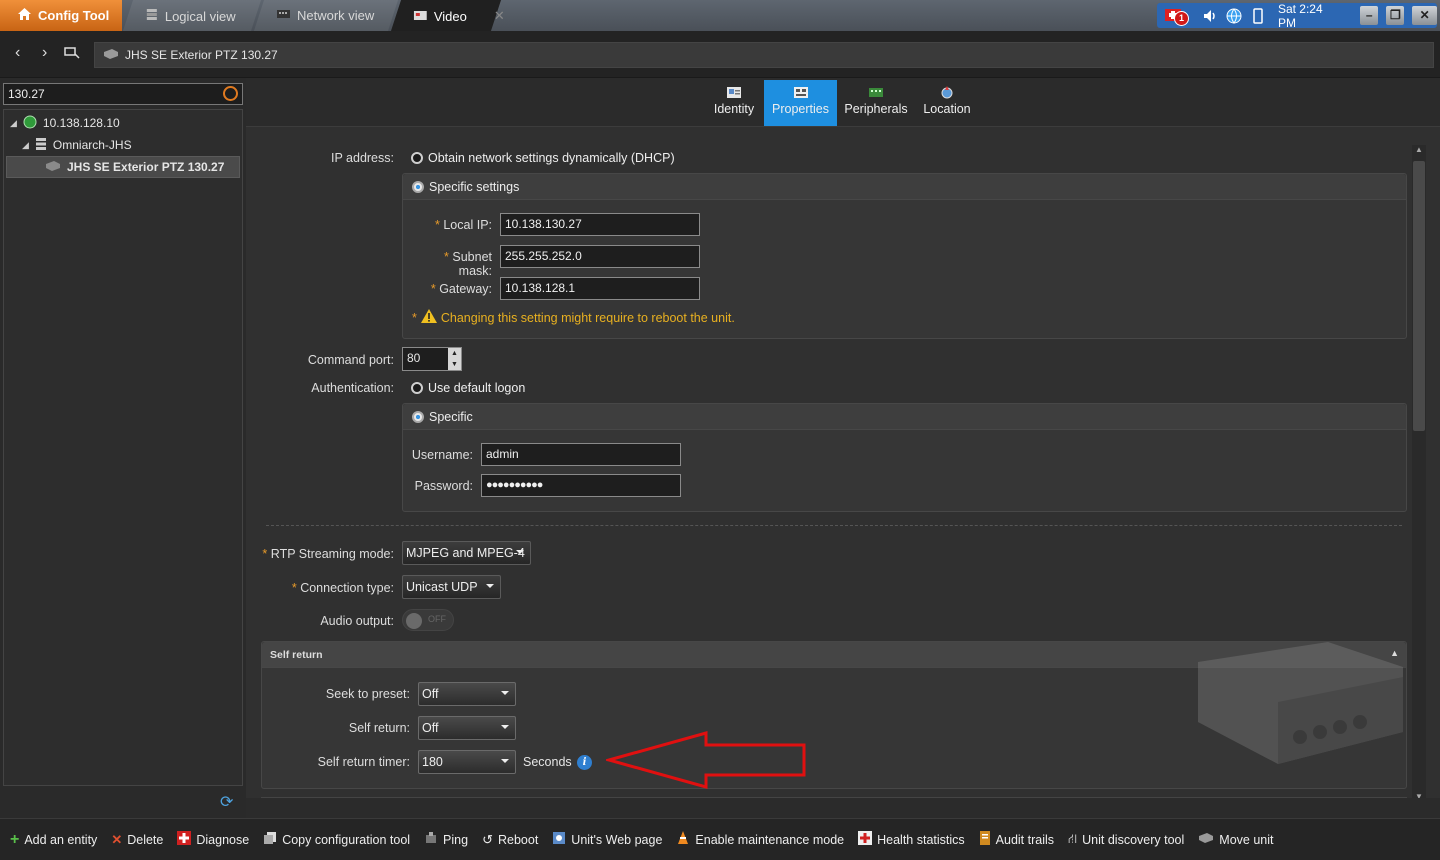  What do you see at coordinates (581, 454) in the screenshot?
I see `username-input: admin` at bounding box center [581, 454].